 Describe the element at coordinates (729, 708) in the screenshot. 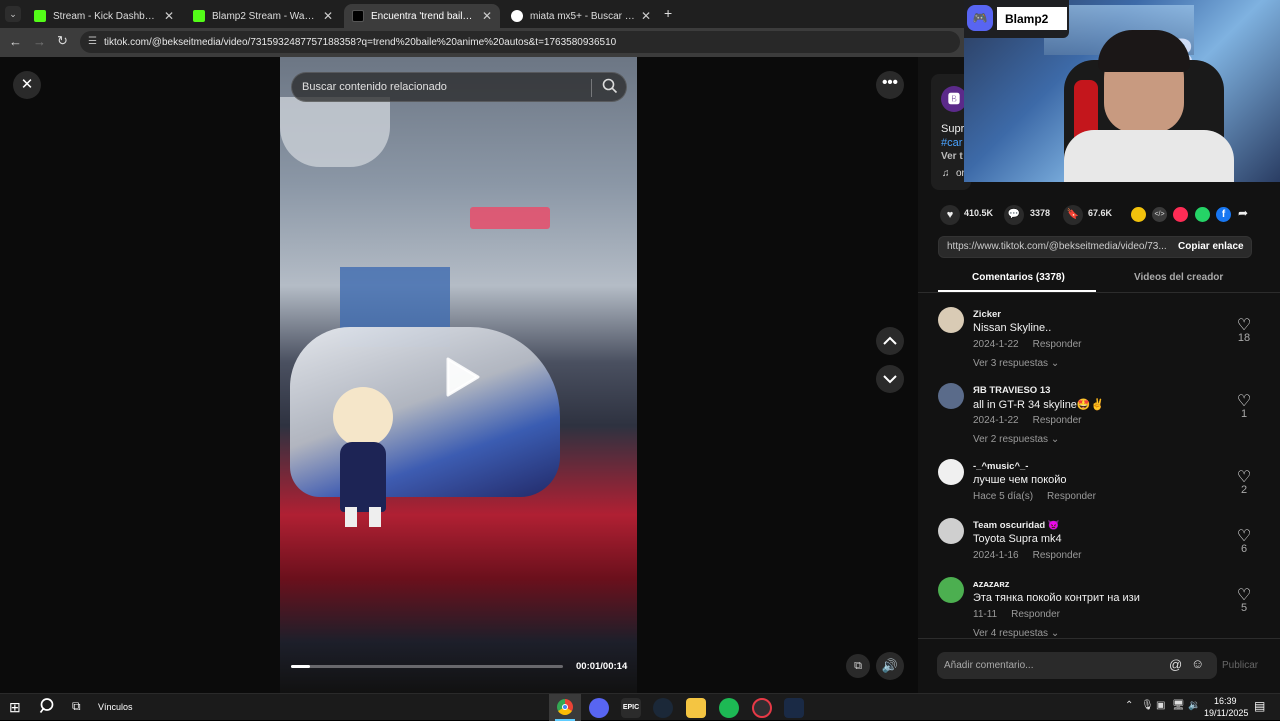

I see `spotify-icon` at that location.